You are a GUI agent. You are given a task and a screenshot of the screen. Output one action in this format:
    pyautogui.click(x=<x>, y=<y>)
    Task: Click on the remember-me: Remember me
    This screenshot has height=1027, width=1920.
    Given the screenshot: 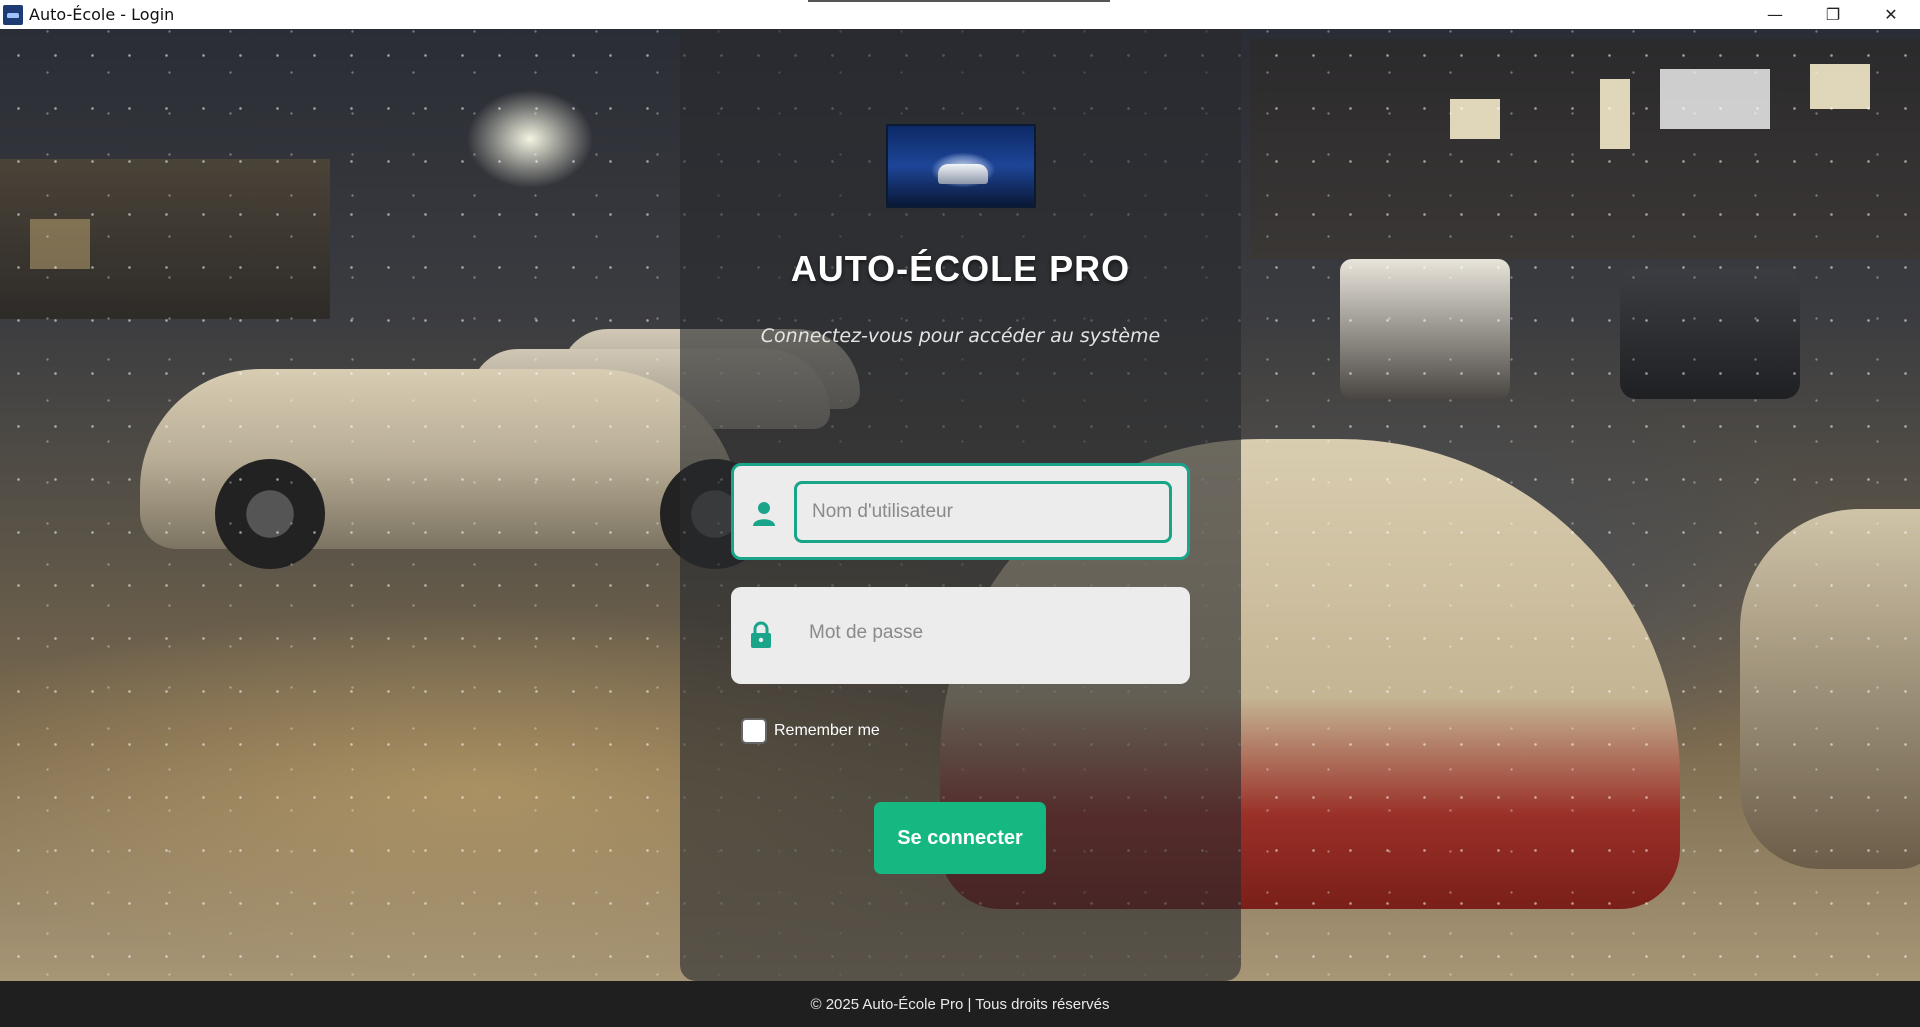 What is the action you would take?
    pyautogui.click(x=810, y=731)
    